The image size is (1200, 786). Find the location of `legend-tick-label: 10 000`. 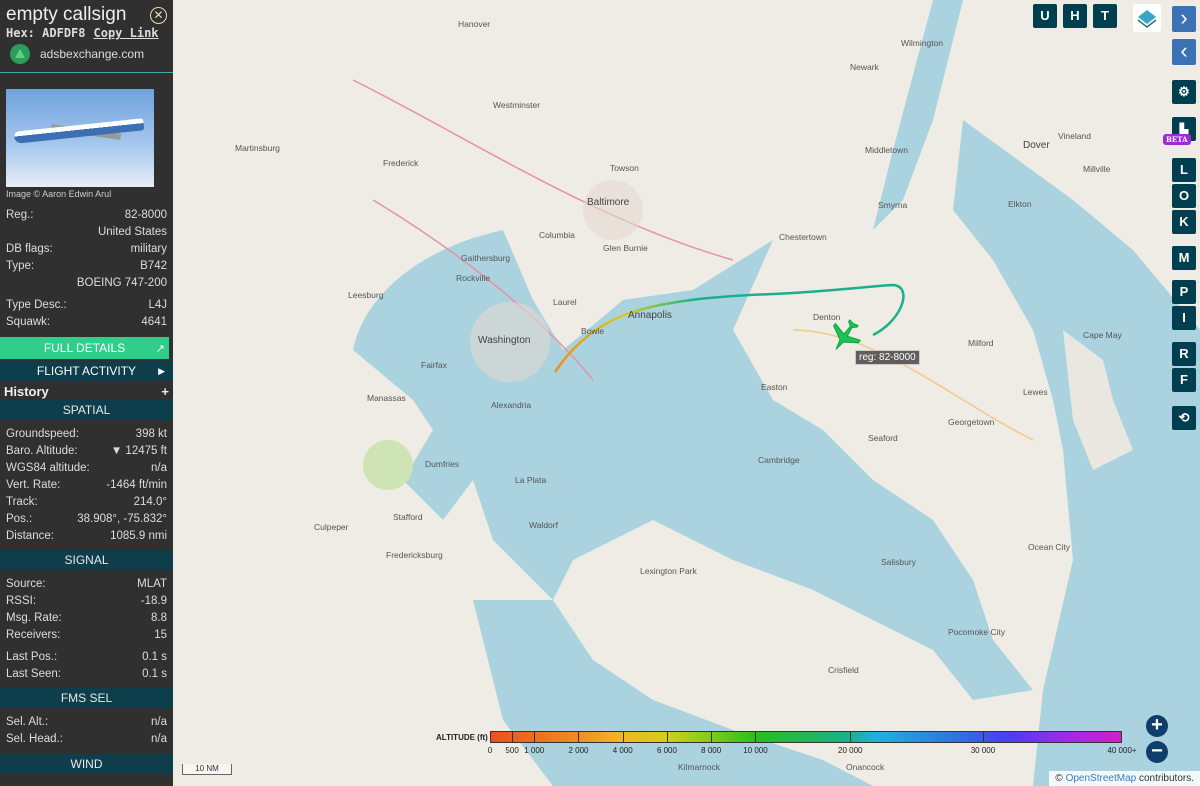

legend-tick-label: 10 000 is located at coordinates (755, 750).